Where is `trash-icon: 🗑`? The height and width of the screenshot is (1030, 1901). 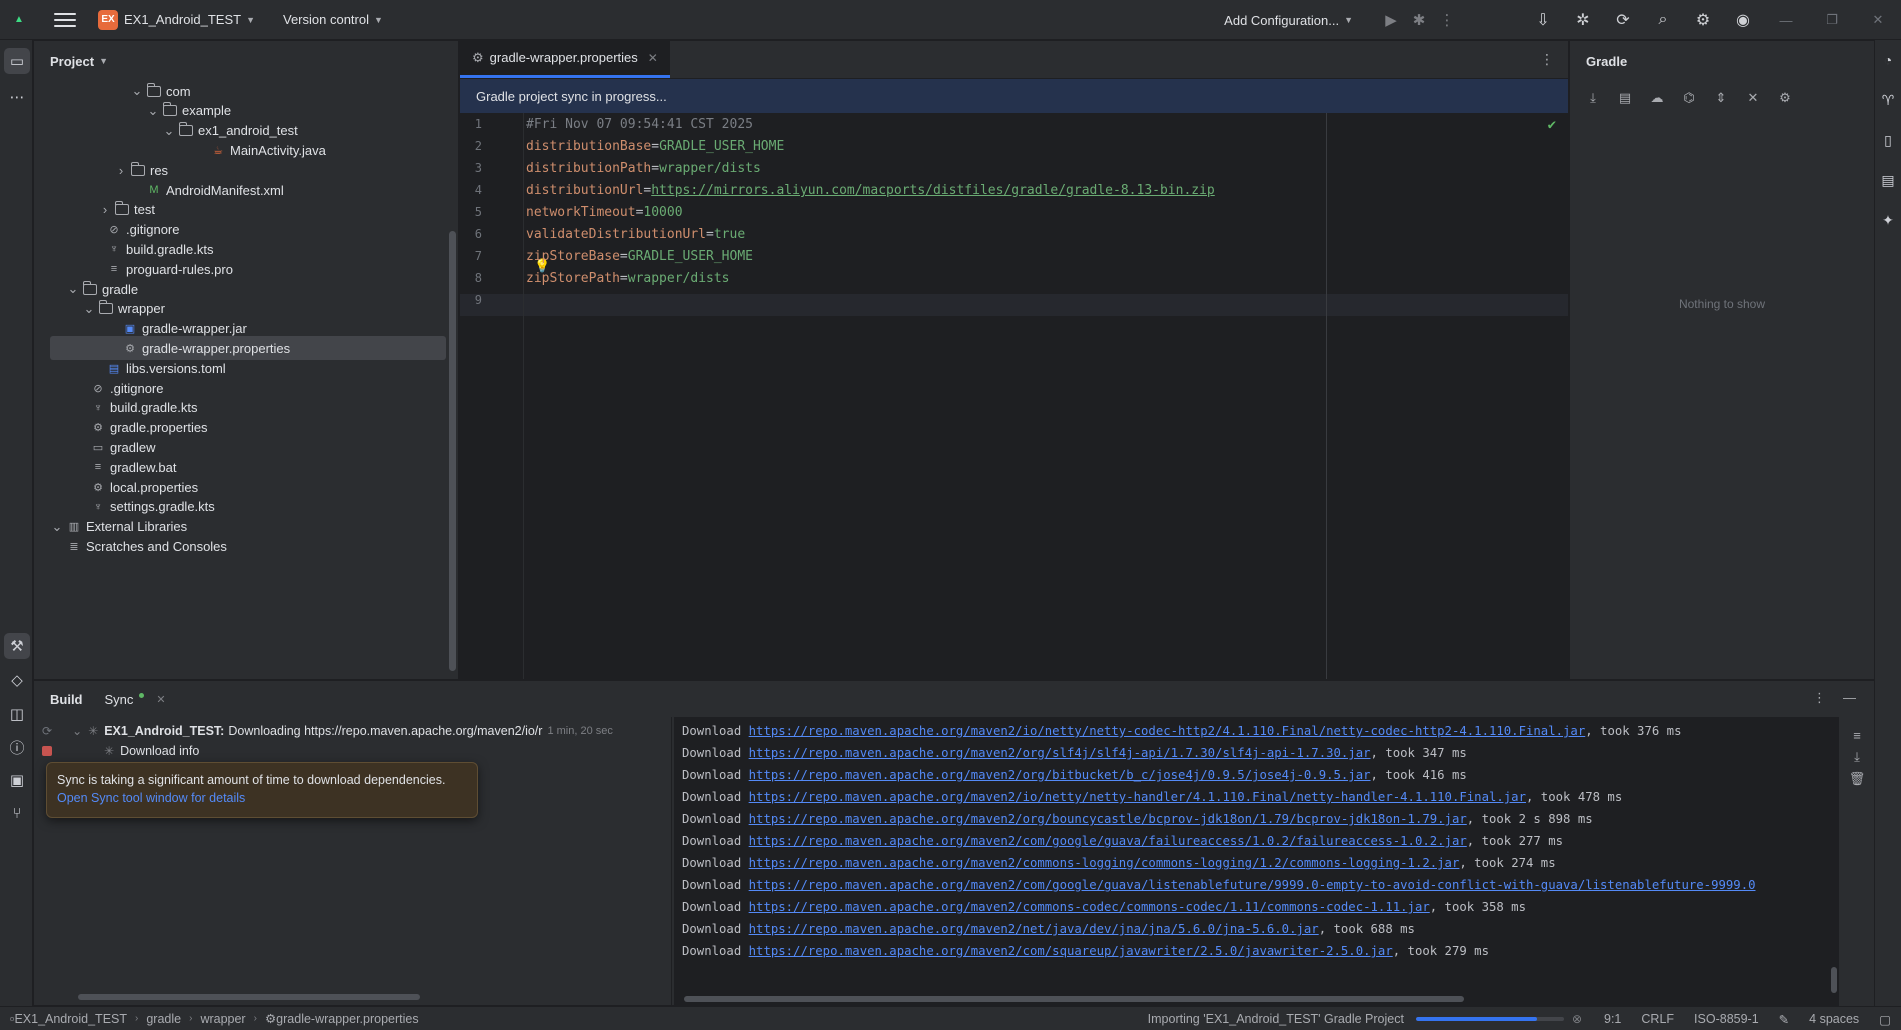 trash-icon: 🗑 is located at coordinates (1857, 779).